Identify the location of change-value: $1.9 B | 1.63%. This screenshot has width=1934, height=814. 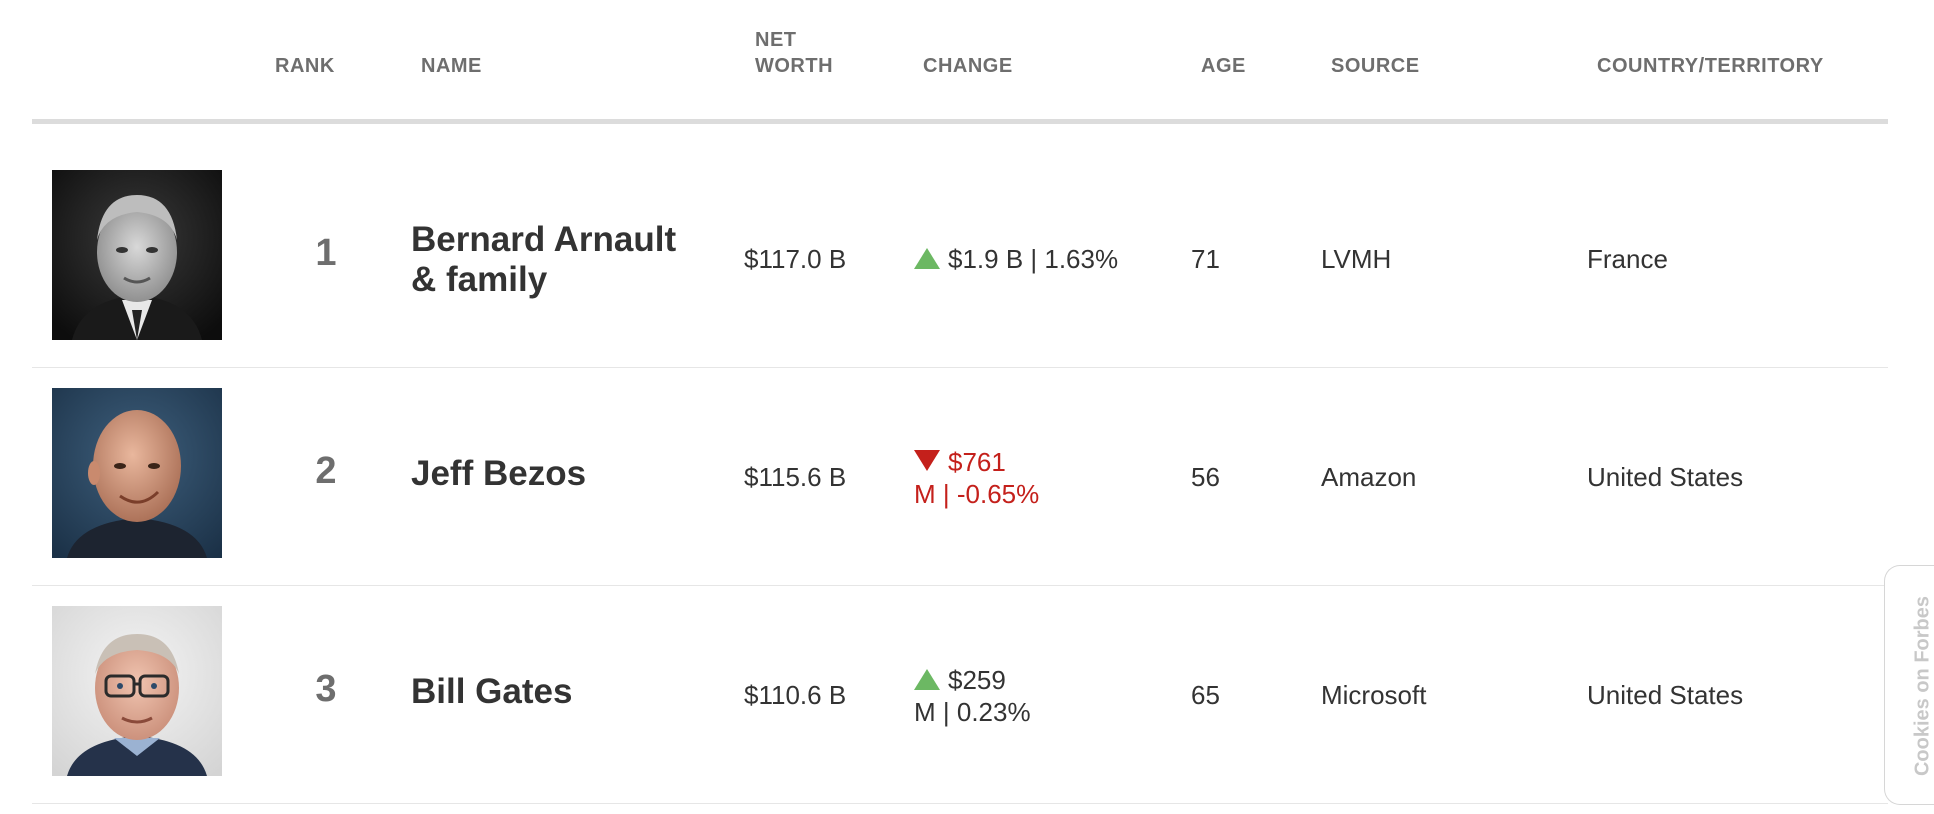
(1044, 259).